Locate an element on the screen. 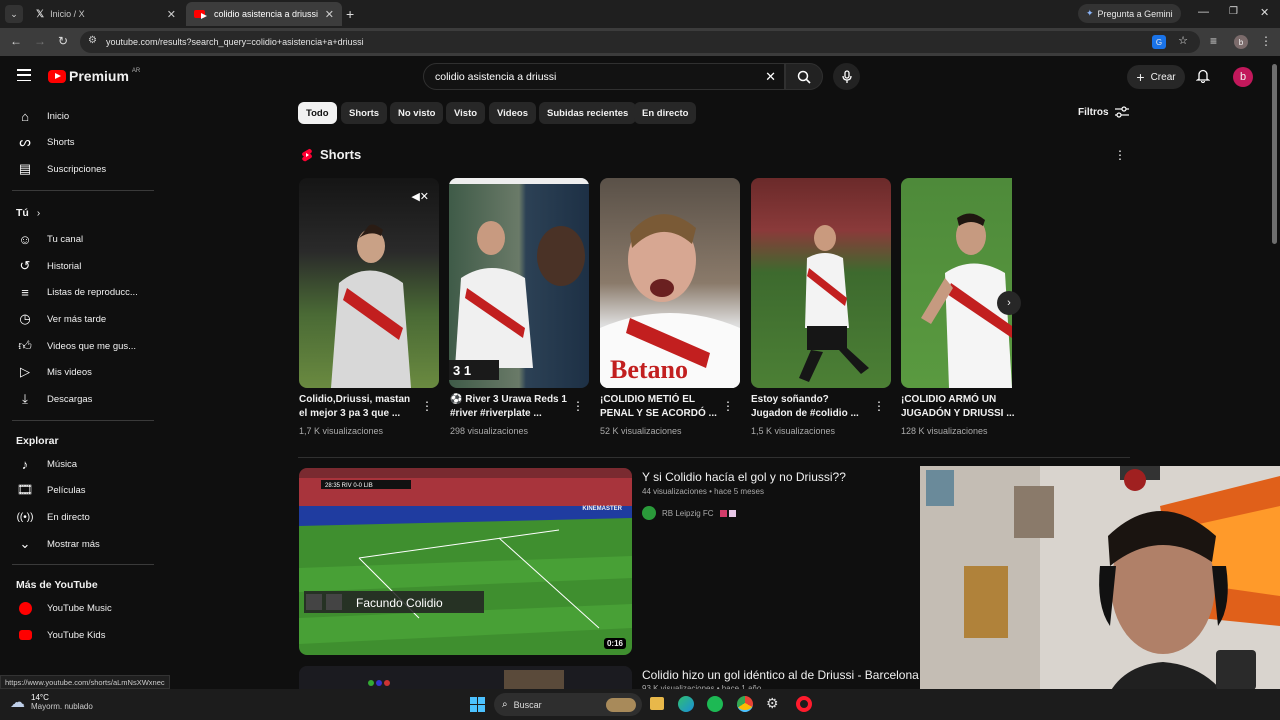  short-5-figure is located at coordinates (966, 300).